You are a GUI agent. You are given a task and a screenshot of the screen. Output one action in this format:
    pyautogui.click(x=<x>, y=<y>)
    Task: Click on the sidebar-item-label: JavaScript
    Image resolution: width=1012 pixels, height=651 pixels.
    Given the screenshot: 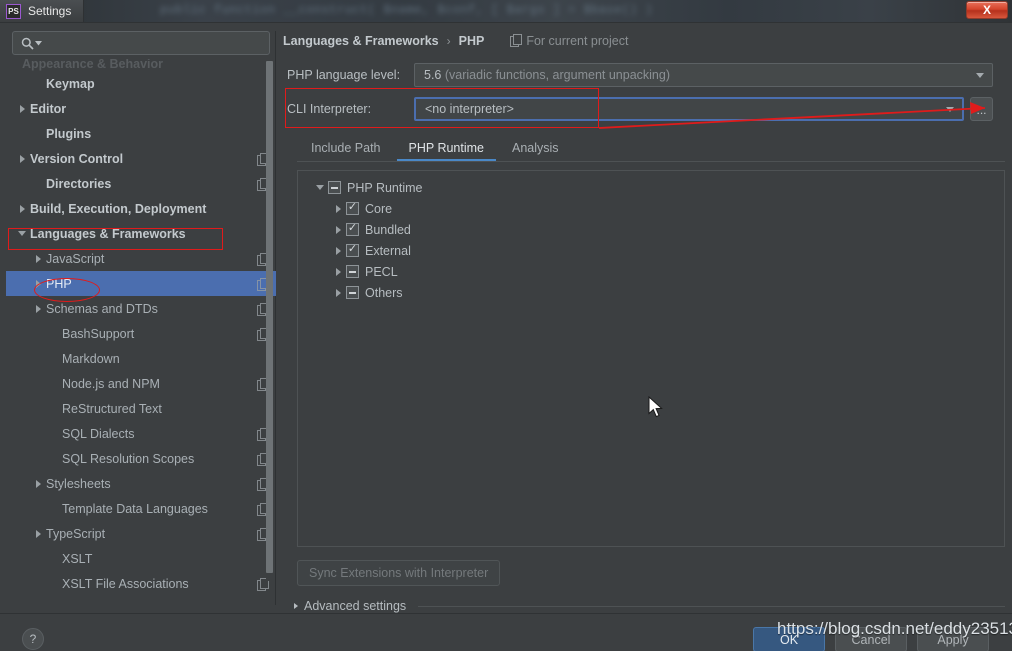 What is the action you would take?
    pyautogui.click(x=75, y=258)
    